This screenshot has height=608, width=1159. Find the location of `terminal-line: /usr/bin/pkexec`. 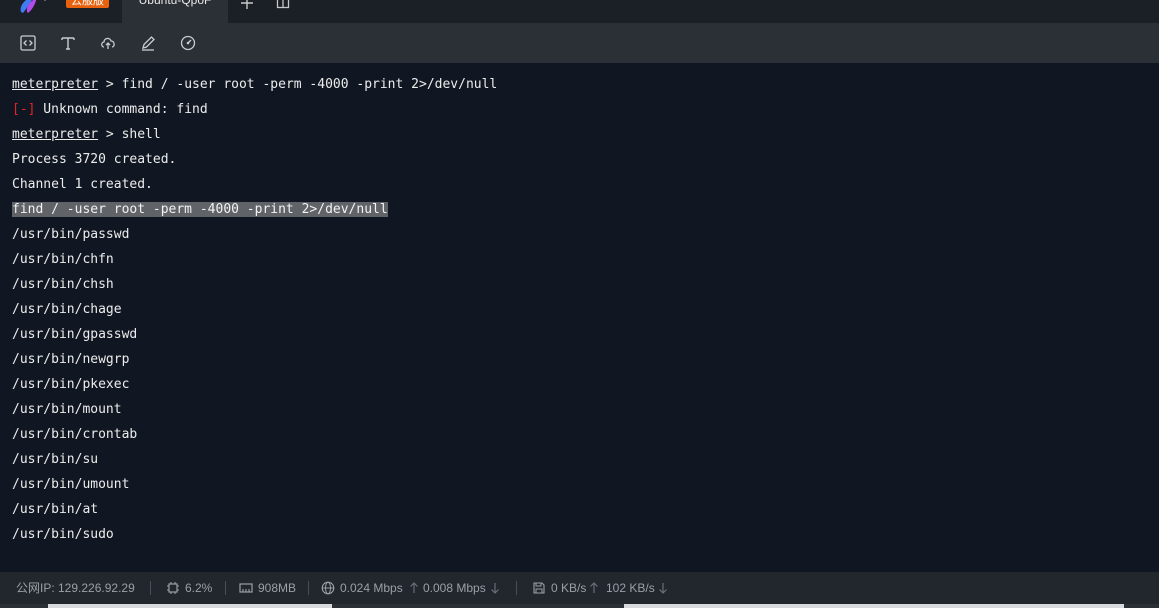

terminal-line: /usr/bin/pkexec is located at coordinates (71, 384).